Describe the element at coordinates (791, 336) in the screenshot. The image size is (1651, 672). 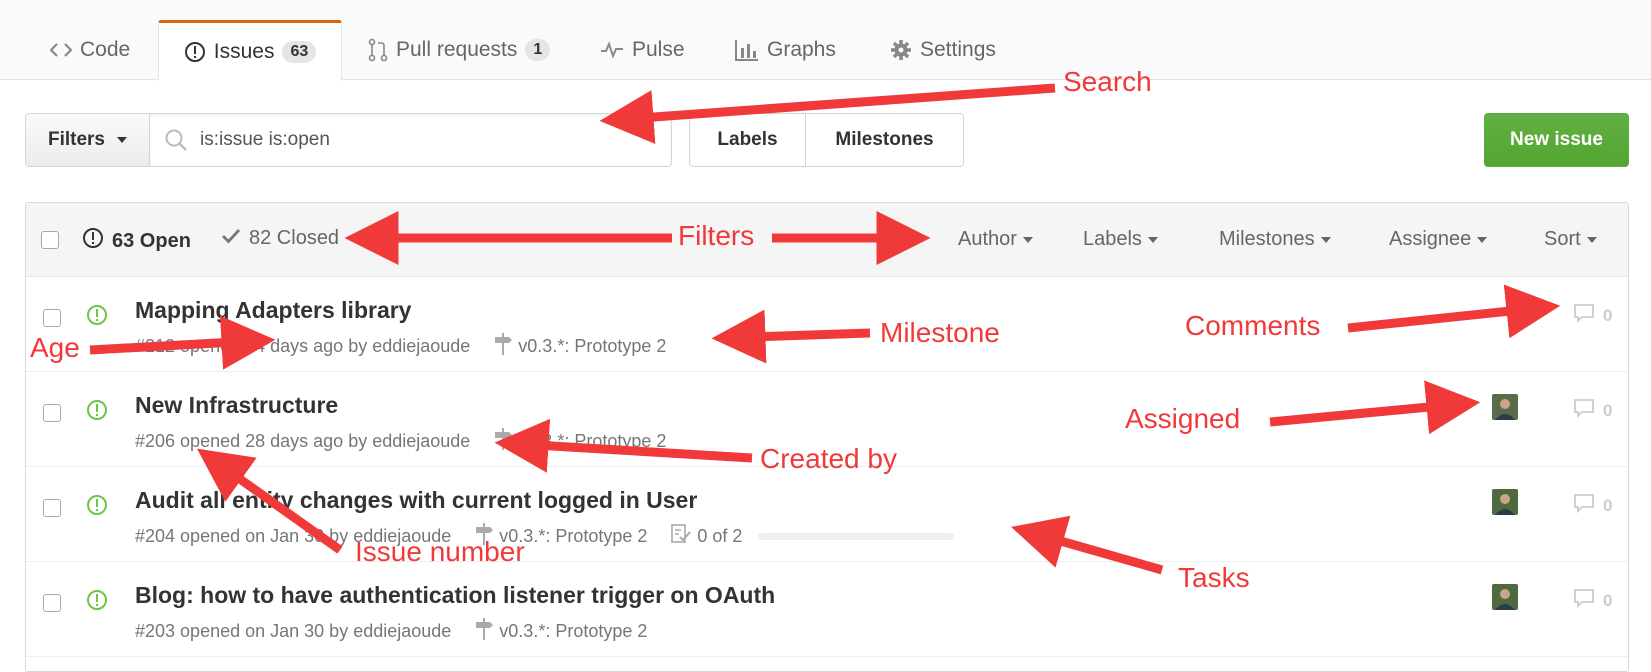
I see `milestone-arrow` at that location.